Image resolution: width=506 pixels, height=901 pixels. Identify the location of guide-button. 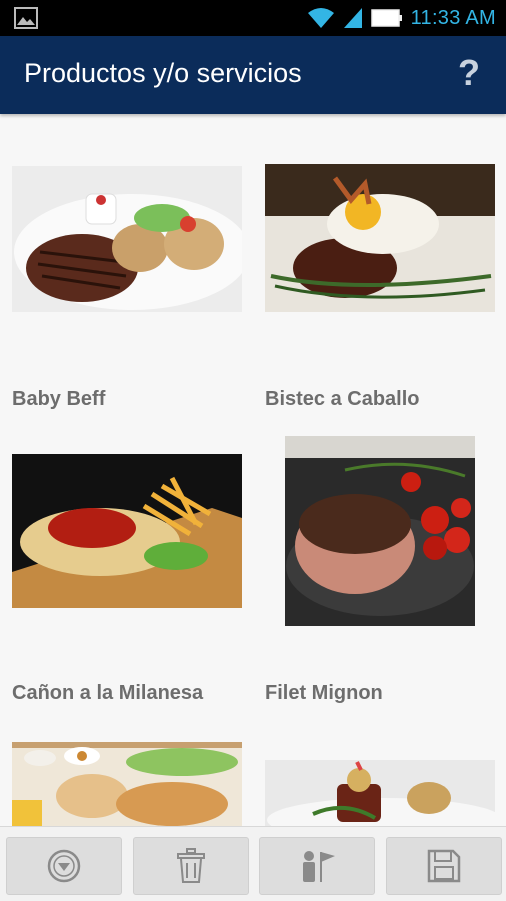
(317, 866).